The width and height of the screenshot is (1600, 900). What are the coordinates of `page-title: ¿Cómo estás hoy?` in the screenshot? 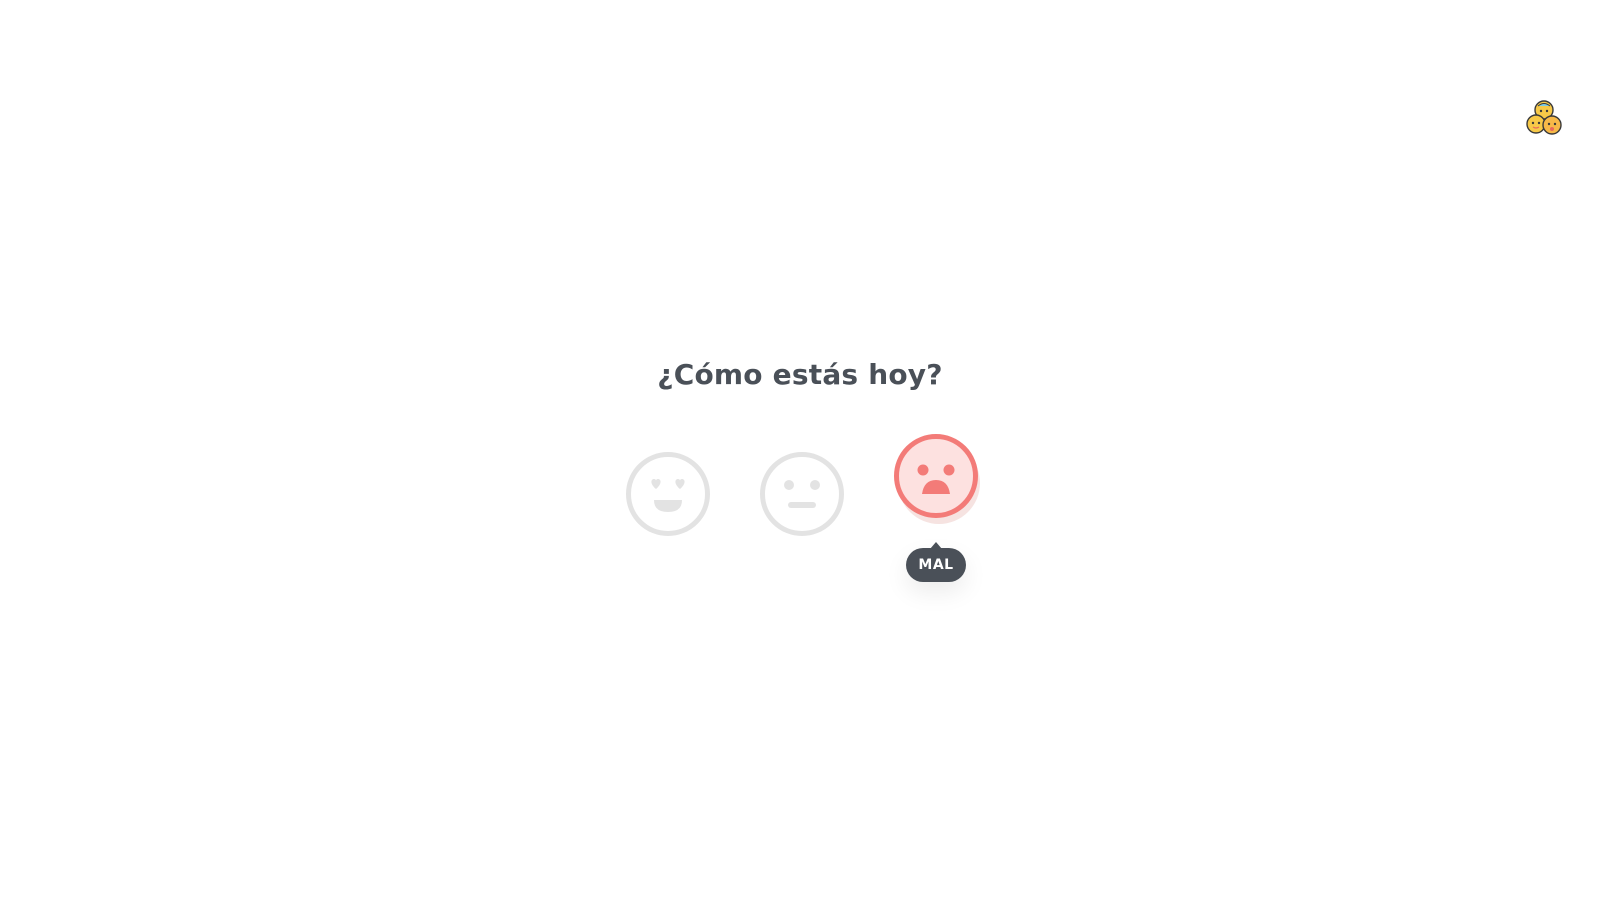 It's located at (800, 374).